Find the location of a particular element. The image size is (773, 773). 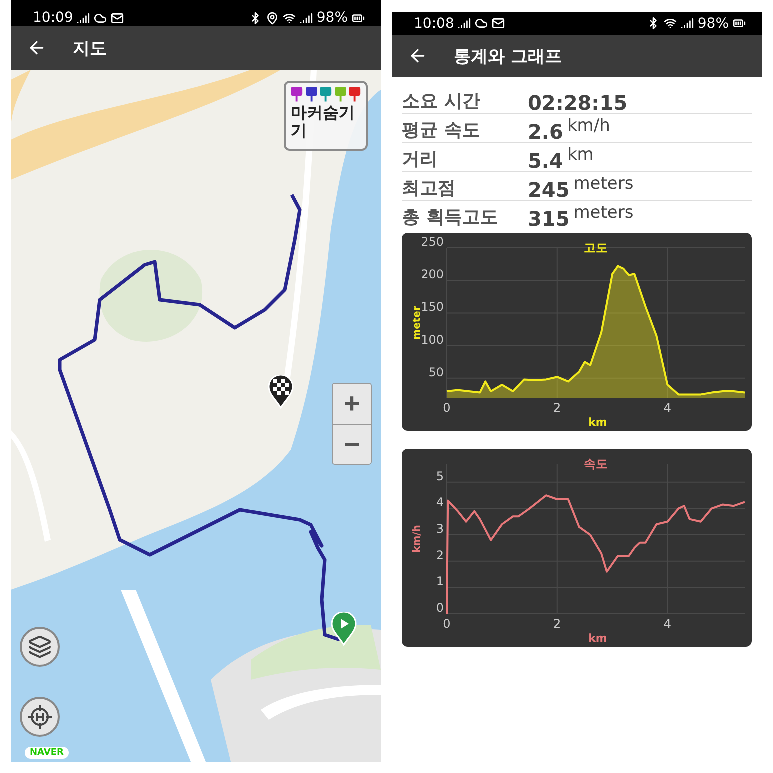

zoom-in-button: + is located at coordinates (352, 404).